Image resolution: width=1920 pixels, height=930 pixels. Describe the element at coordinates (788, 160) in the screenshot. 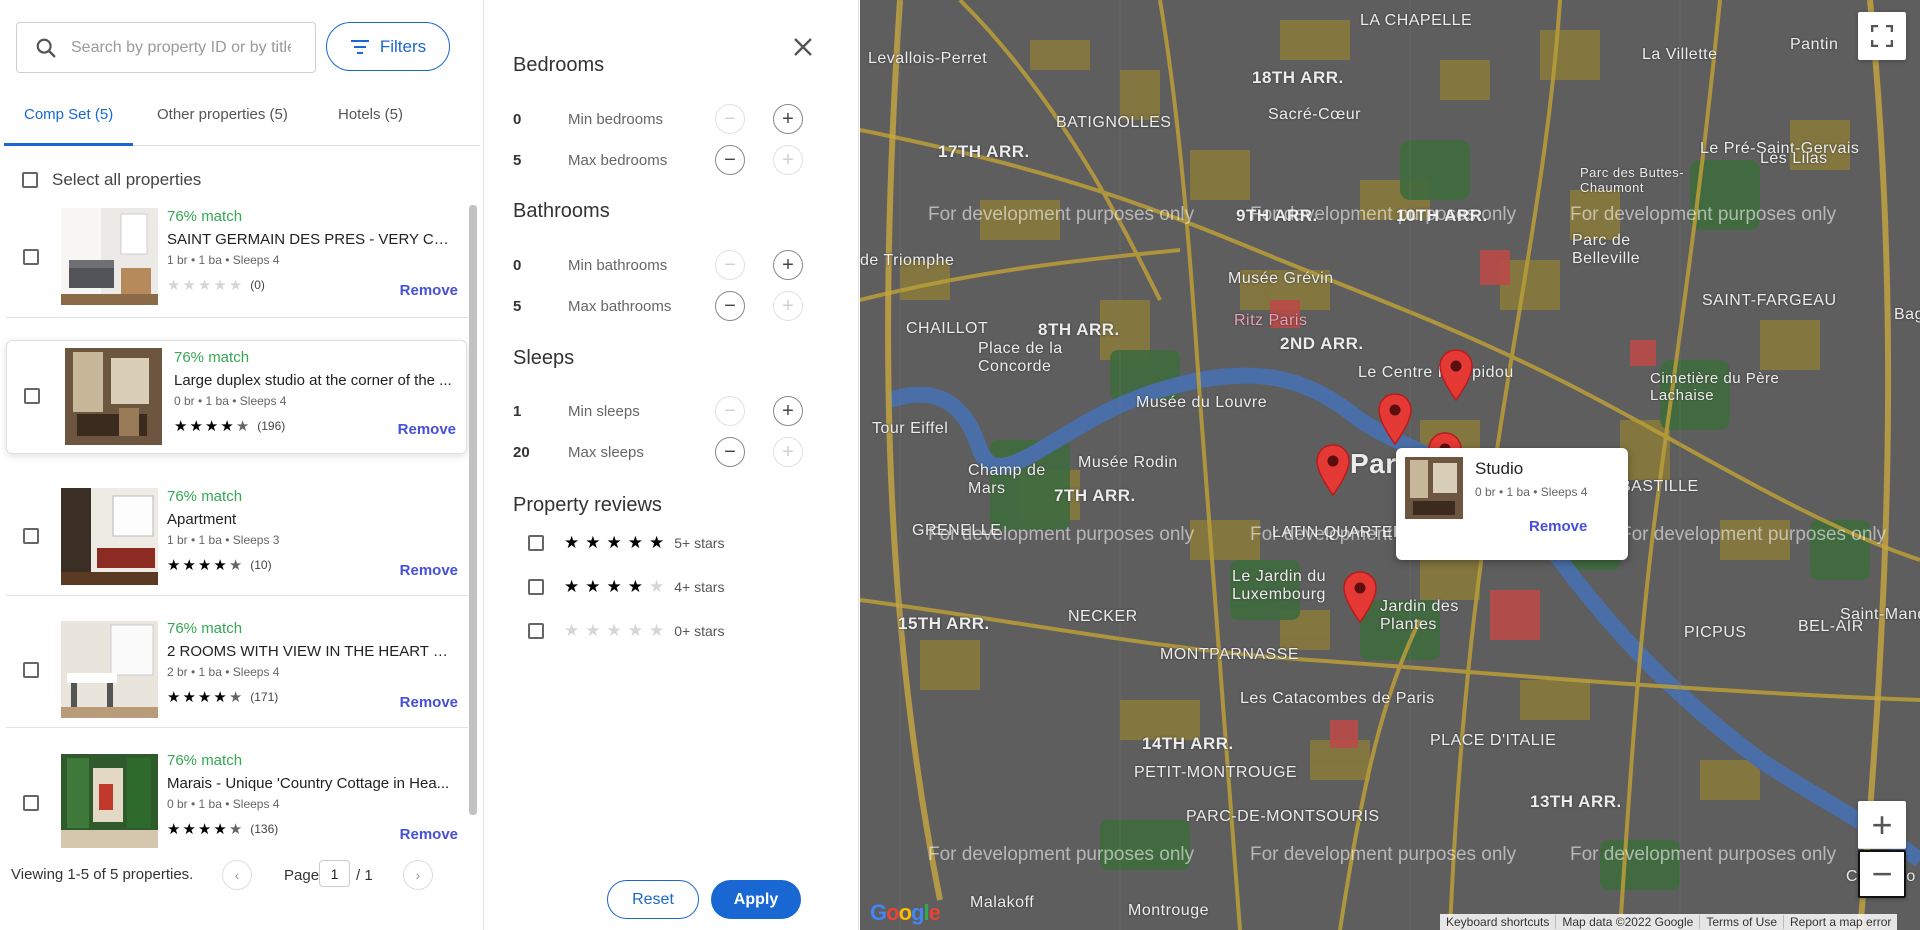

I see `max-bedrooms-increment: +` at that location.